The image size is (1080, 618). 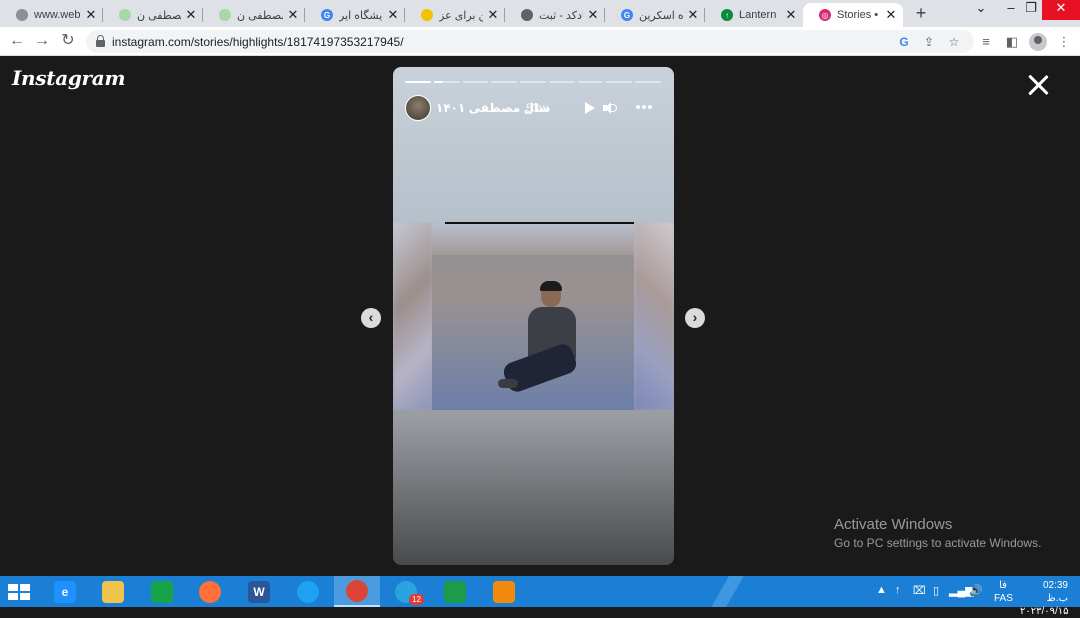 I want to click on tab-title: نمایشگاه ایر, so click(x=361, y=15).